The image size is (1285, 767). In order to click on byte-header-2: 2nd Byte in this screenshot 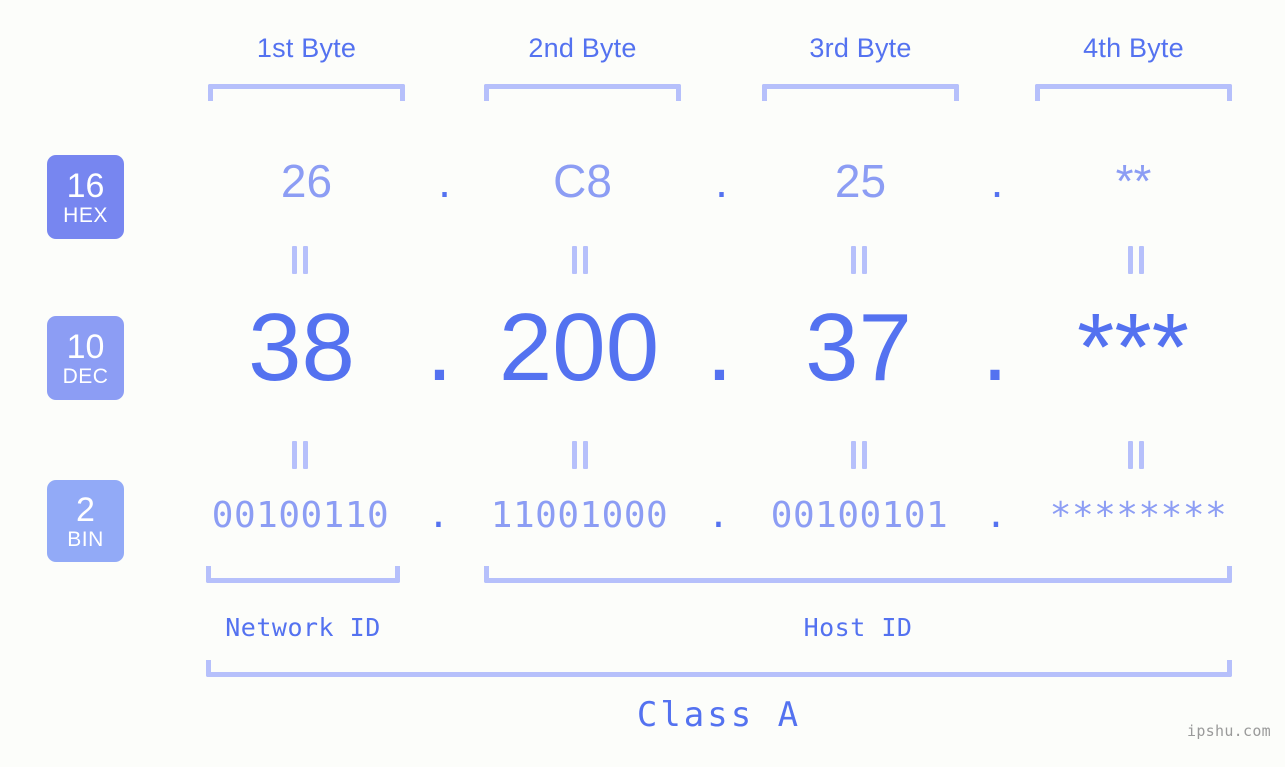, I will do `click(582, 48)`.